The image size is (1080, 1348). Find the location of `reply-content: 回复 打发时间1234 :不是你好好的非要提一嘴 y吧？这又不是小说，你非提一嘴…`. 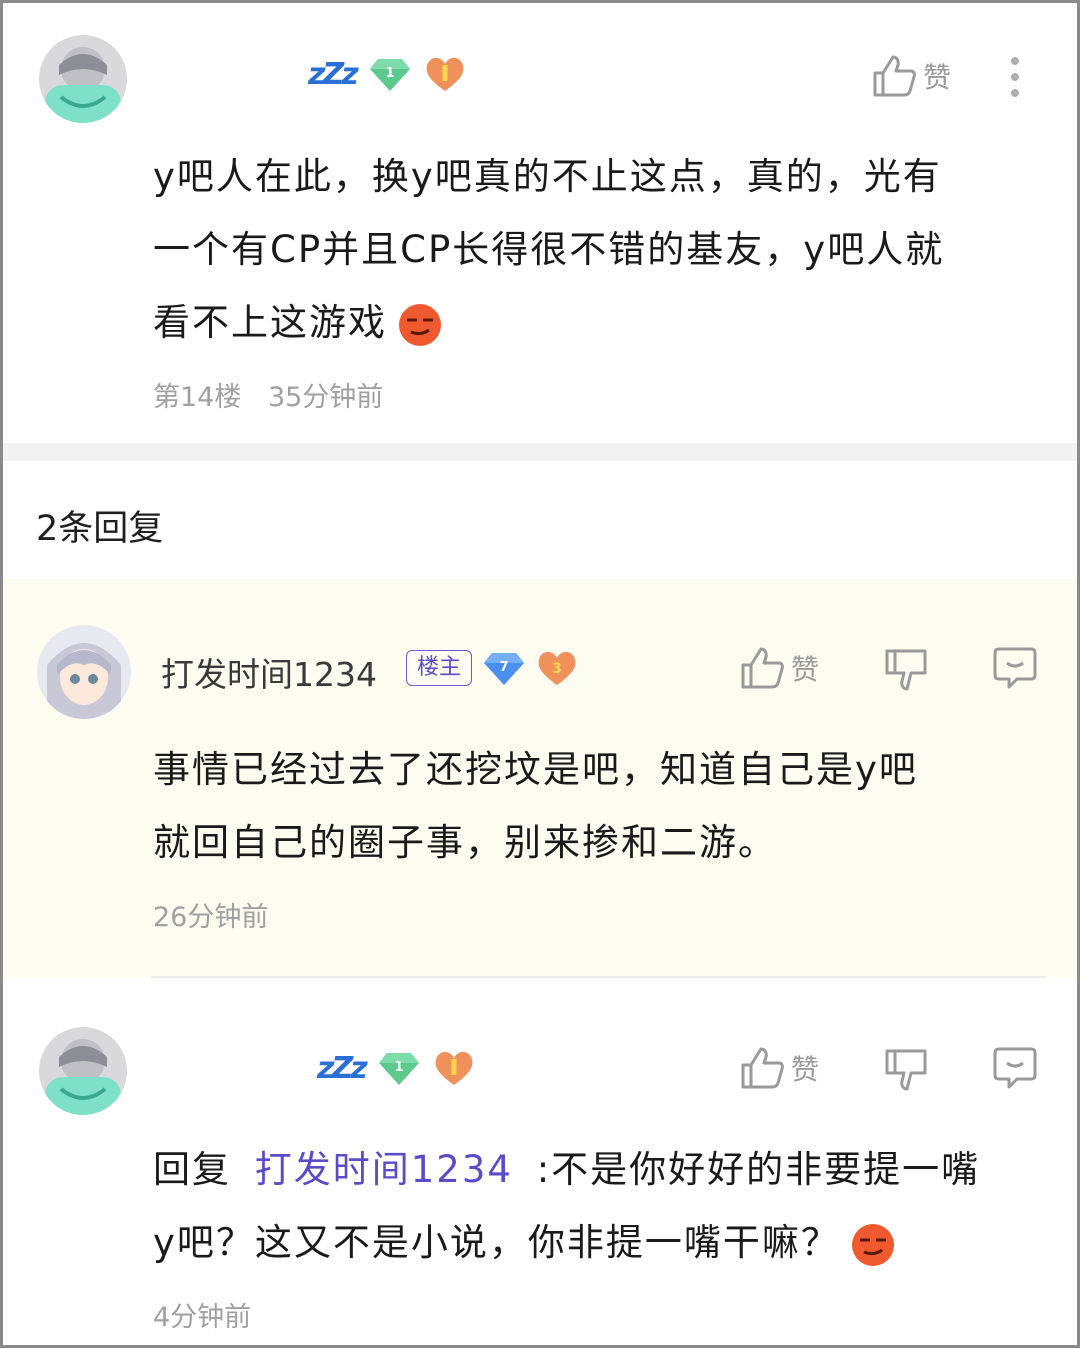

reply-content: 回复 打发时间1234 :不是你好好的非要提一嘴 y吧？这又不是小说，你非提一嘴… is located at coordinates (600, 1206).